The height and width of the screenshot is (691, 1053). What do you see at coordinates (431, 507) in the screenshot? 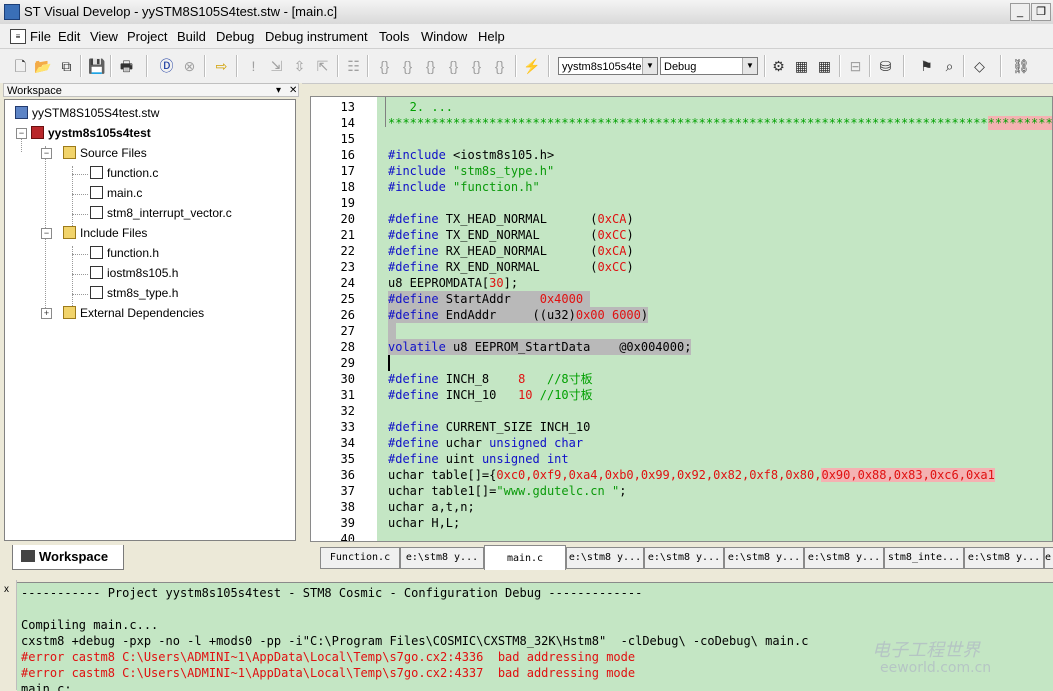
I see `code-line-38: uchar a,t,n;` at bounding box center [431, 507].